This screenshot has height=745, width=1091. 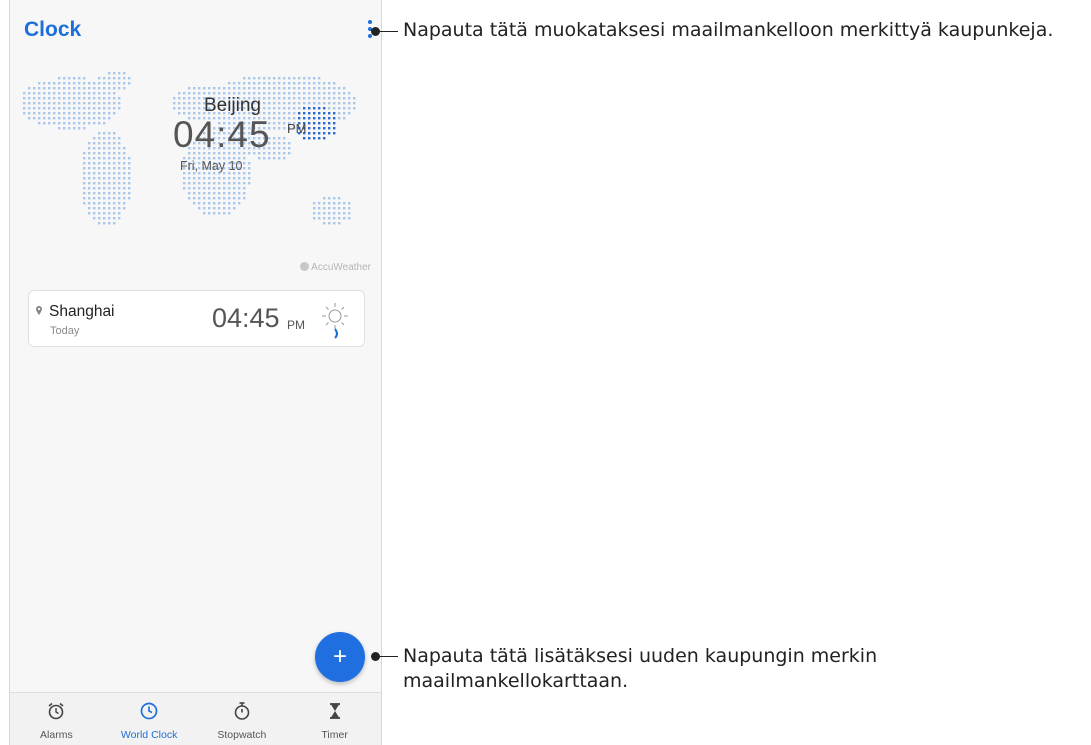 I want to click on callout-add-line2: maailmankellokarttaan., so click(x=516, y=681).